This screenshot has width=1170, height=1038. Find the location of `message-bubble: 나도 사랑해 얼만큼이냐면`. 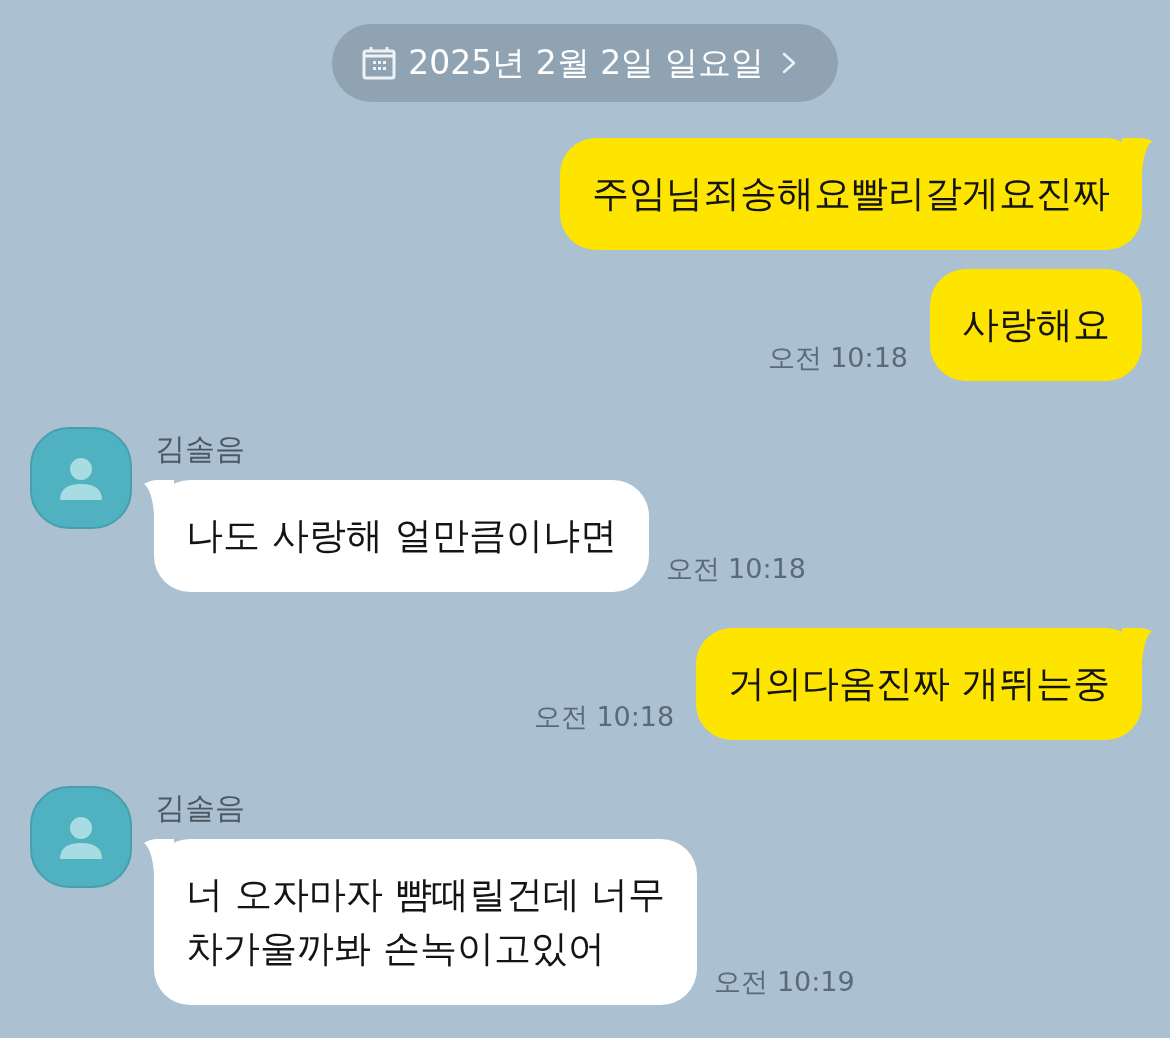

message-bubble: 나도 사랑해 얼만큼이냐면 is located at coordinates (396, 536).